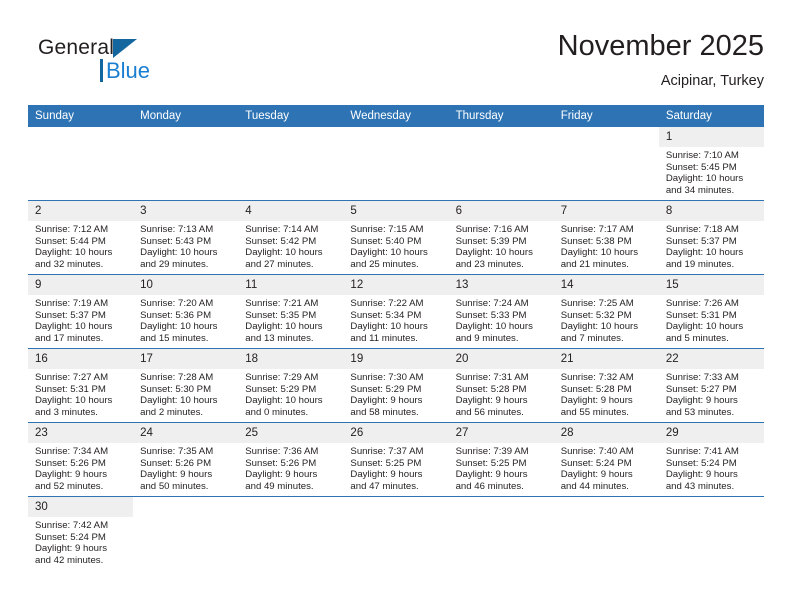 This screenshot has height=612, width=792. What do you see at coordinates (700, 412) in the screenshot?
I see `daylight-duration-line2: and 53 minutes.` at bounding box center [700, 412].